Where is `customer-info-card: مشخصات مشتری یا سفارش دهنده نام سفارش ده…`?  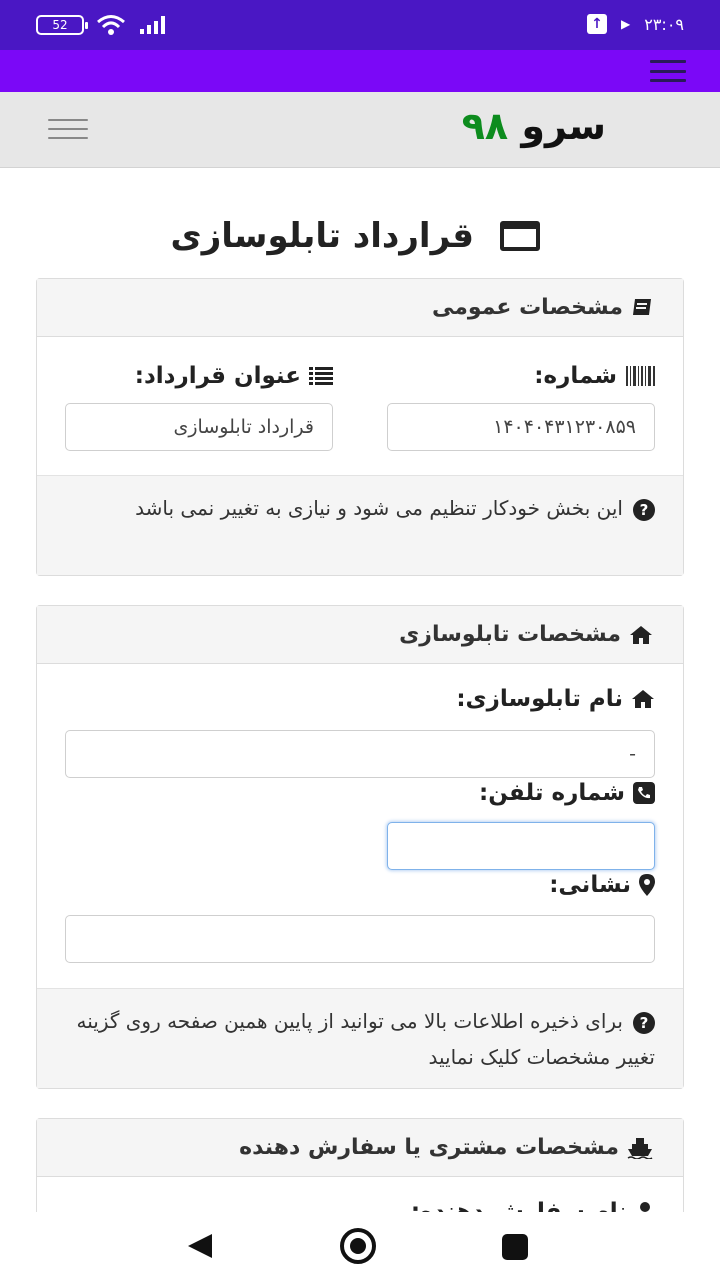
customer-info-card: مشخصات مشتری یا سفارش دهنده نام سفارش ده… is located at coordinates (360, 1165).